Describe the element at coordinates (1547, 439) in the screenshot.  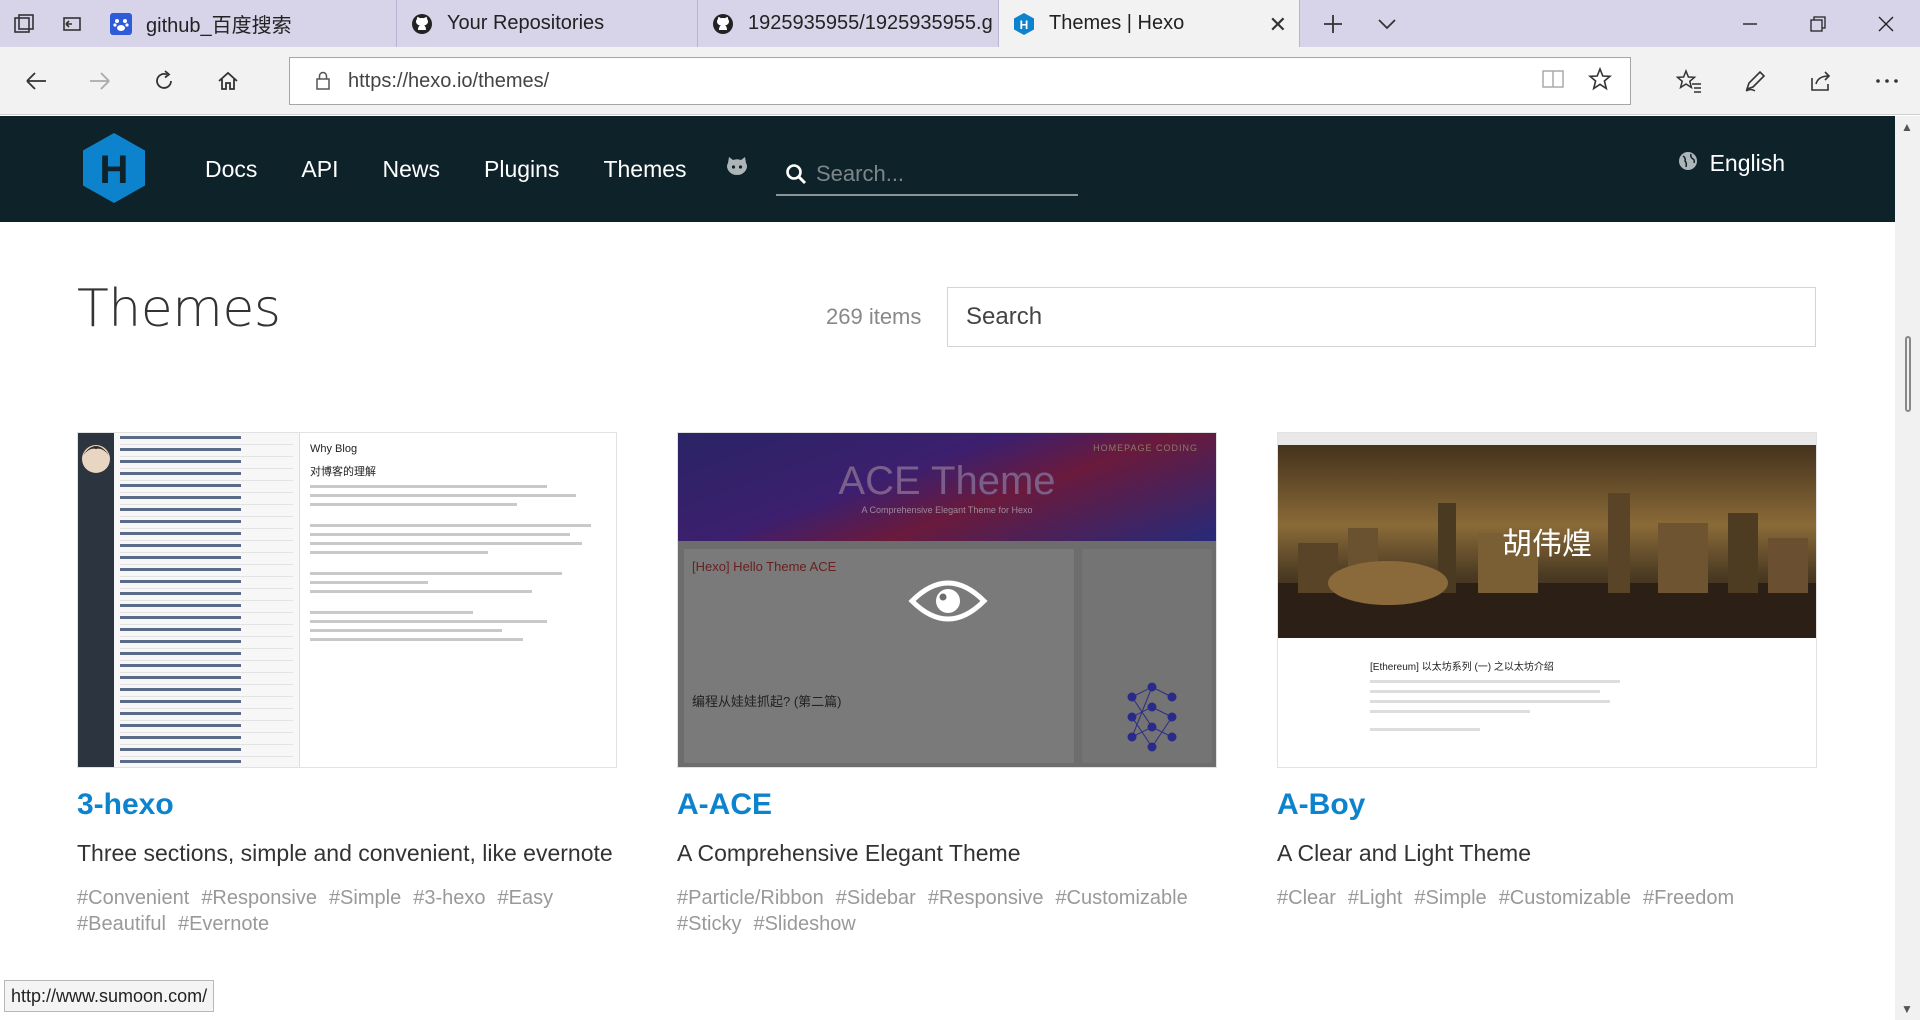
I see `preview-browser-bar` at that location.